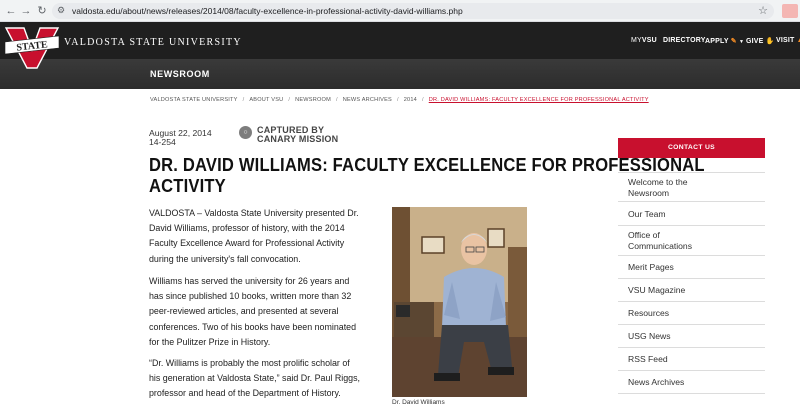  I want to click on extension-icon, so click(790, 11).